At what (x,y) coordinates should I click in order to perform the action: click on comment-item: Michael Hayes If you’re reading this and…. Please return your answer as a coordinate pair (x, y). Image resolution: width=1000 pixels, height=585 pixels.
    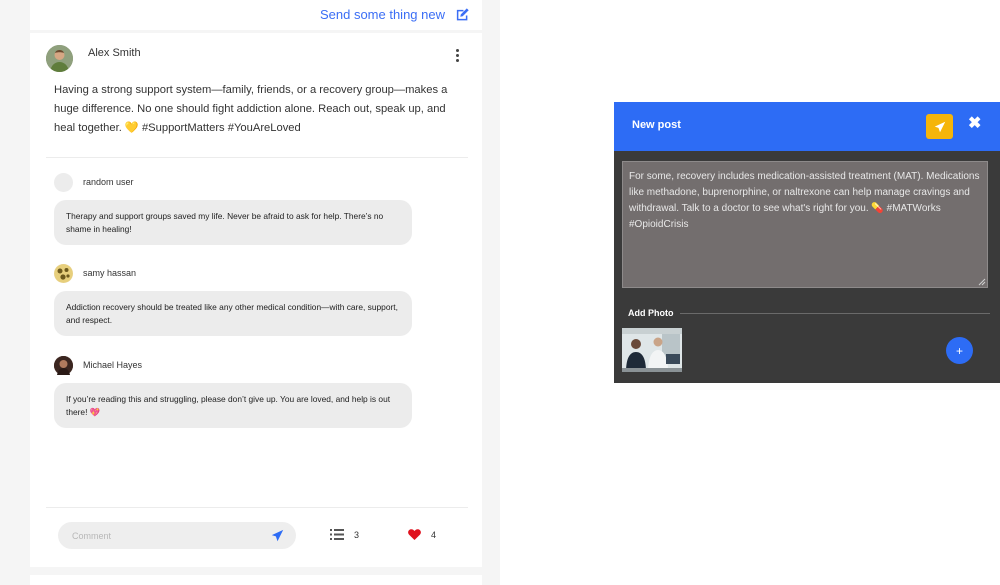
    Looking at the image, I should click on (233, 391).